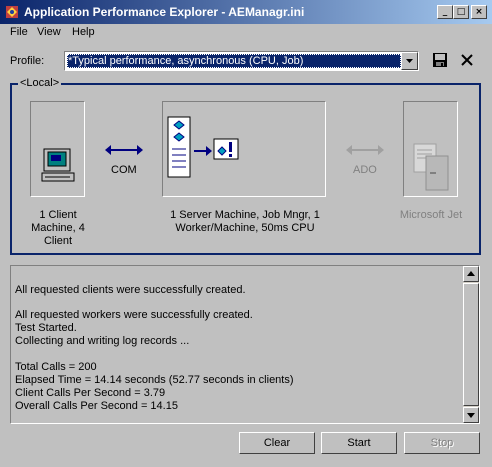 This screenshot has width=492, height=467. Describe the element at coordinates (440, 60) in the screenshot. I see `save-icon` at that location.